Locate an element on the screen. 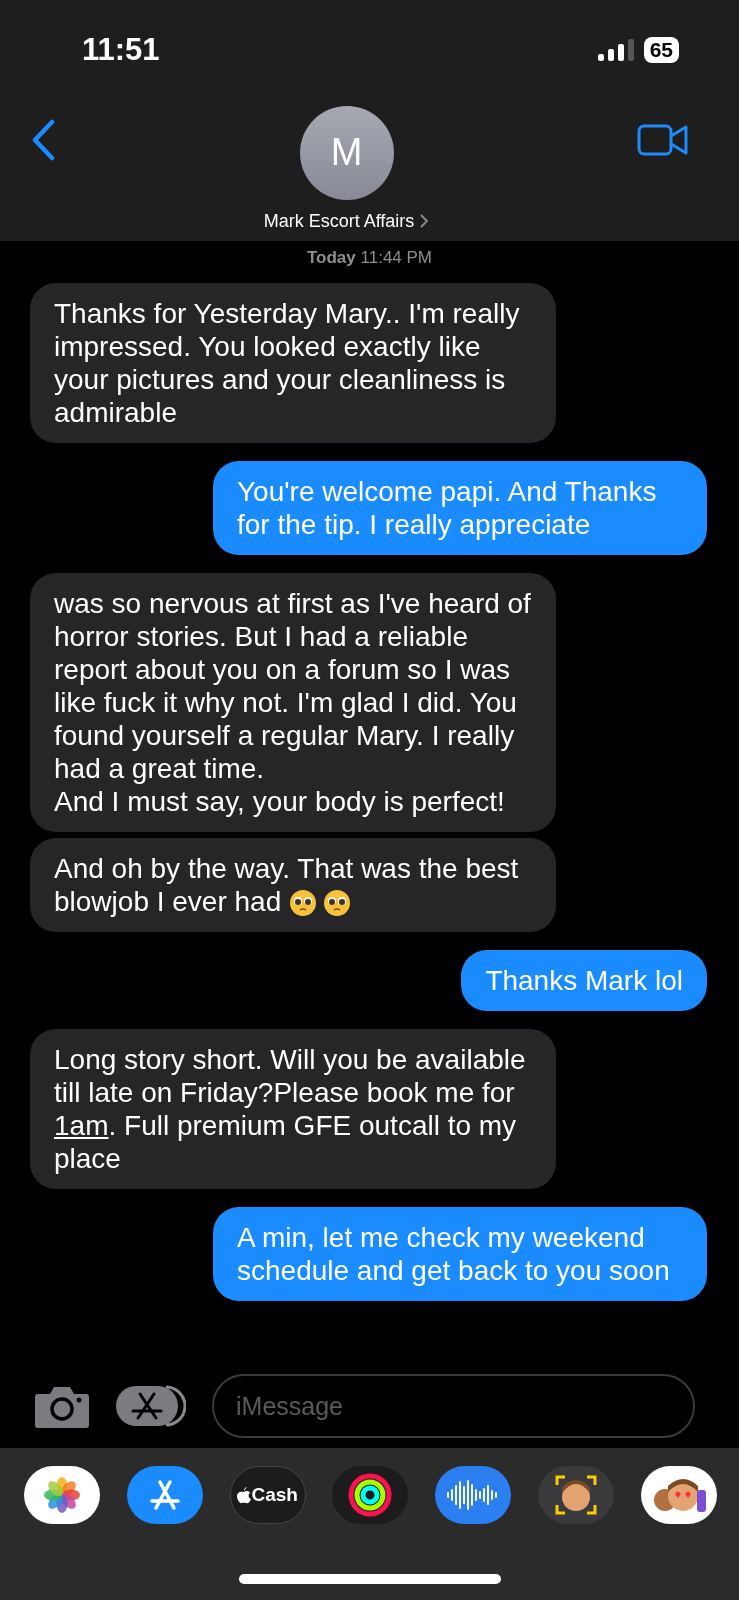  photos-app-icon is located at coordinates (62, 1495).